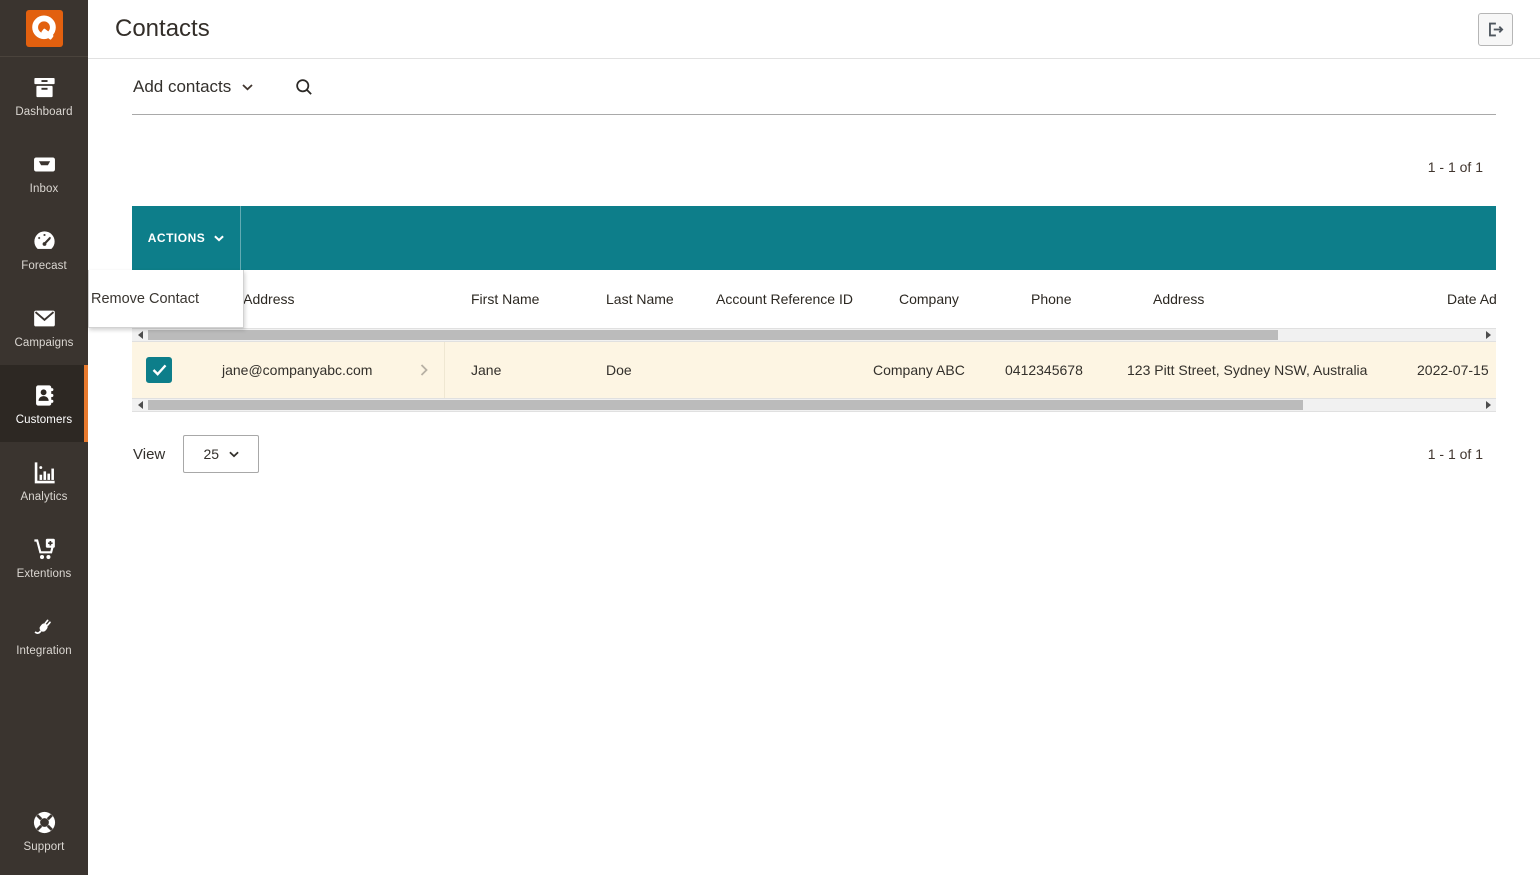 This screenshot has height=875, width=1540. Describe the element at coordinates (44, 342) in the screenshot. I see `sidebar-item-label: Campaigns` at that location.